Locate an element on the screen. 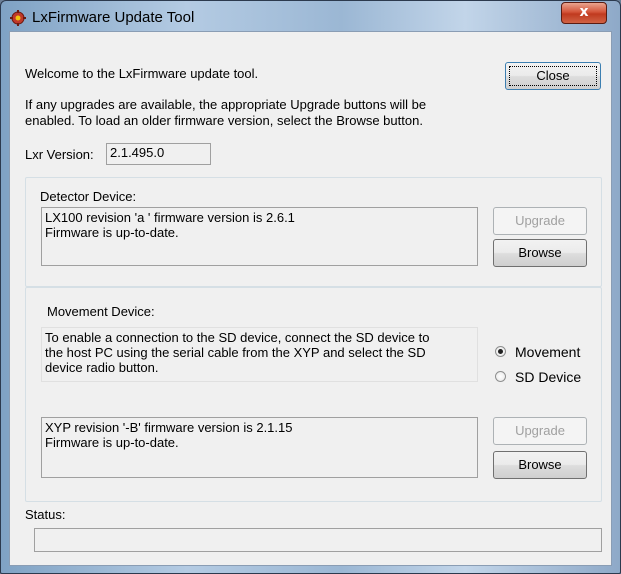  detector-status-line2: Firmware is up-to-date. is located at coordinates (112, 232).